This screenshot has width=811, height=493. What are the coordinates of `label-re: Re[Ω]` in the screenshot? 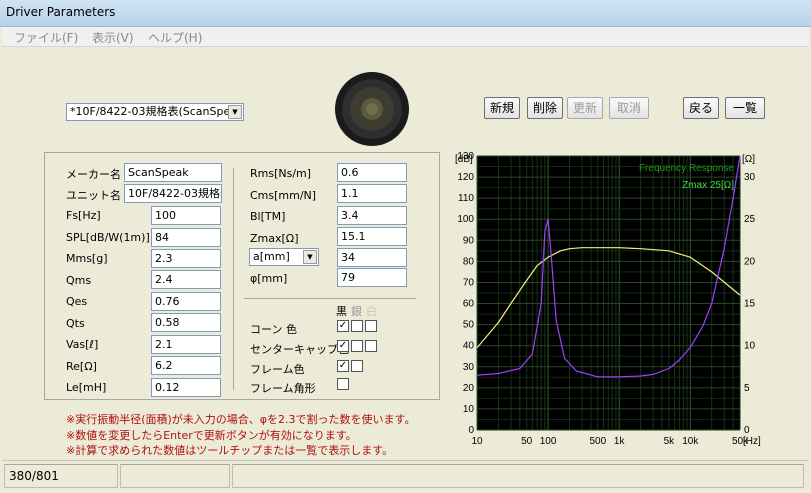 It's located at (81, 366).